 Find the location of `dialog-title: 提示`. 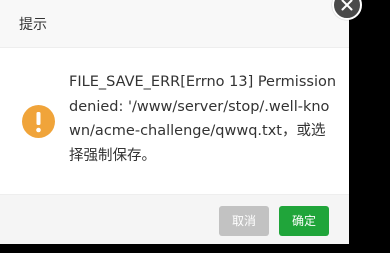

dialog-title: 提示 is located at coordinates (33, 25).